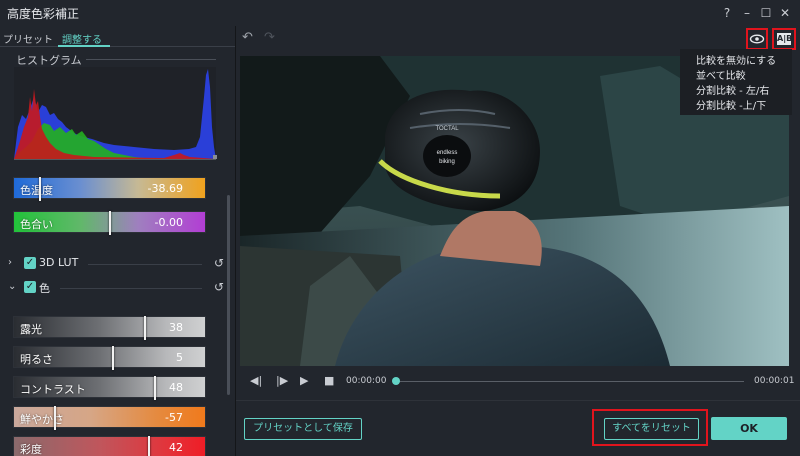 The width and height of the screenshot is (800, 456). I want to click on histogram-resize-handle, so click(215, 157).